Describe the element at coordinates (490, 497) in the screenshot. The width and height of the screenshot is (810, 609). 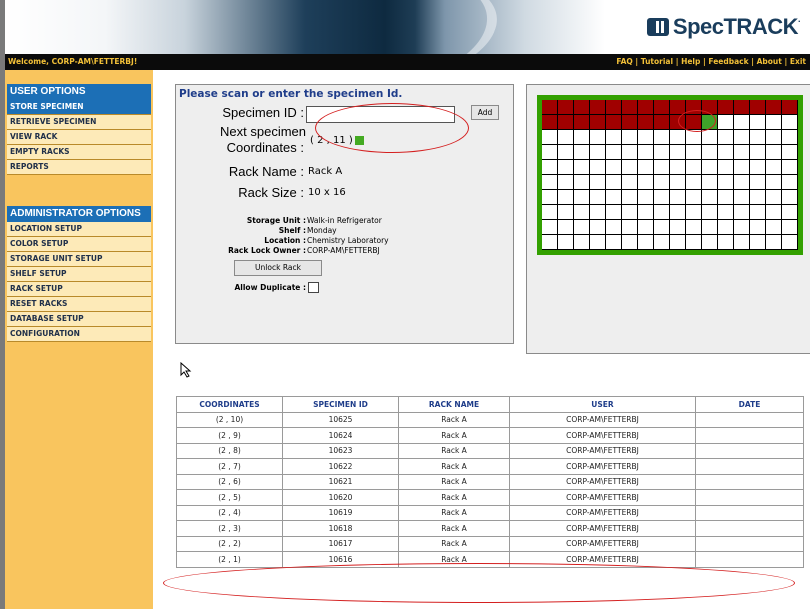
I see `table-row: (2 , 5) 10620 Rack A CORP-AM\FETTERBJ` at that location.